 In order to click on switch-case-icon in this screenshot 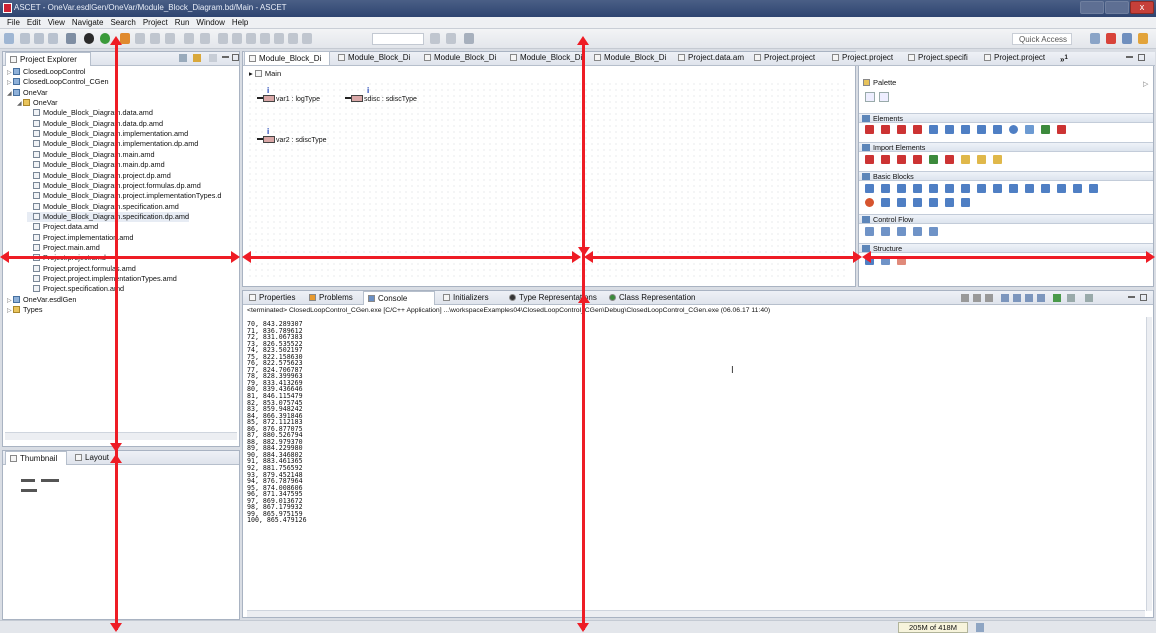, I will do `click(917, 231)`.